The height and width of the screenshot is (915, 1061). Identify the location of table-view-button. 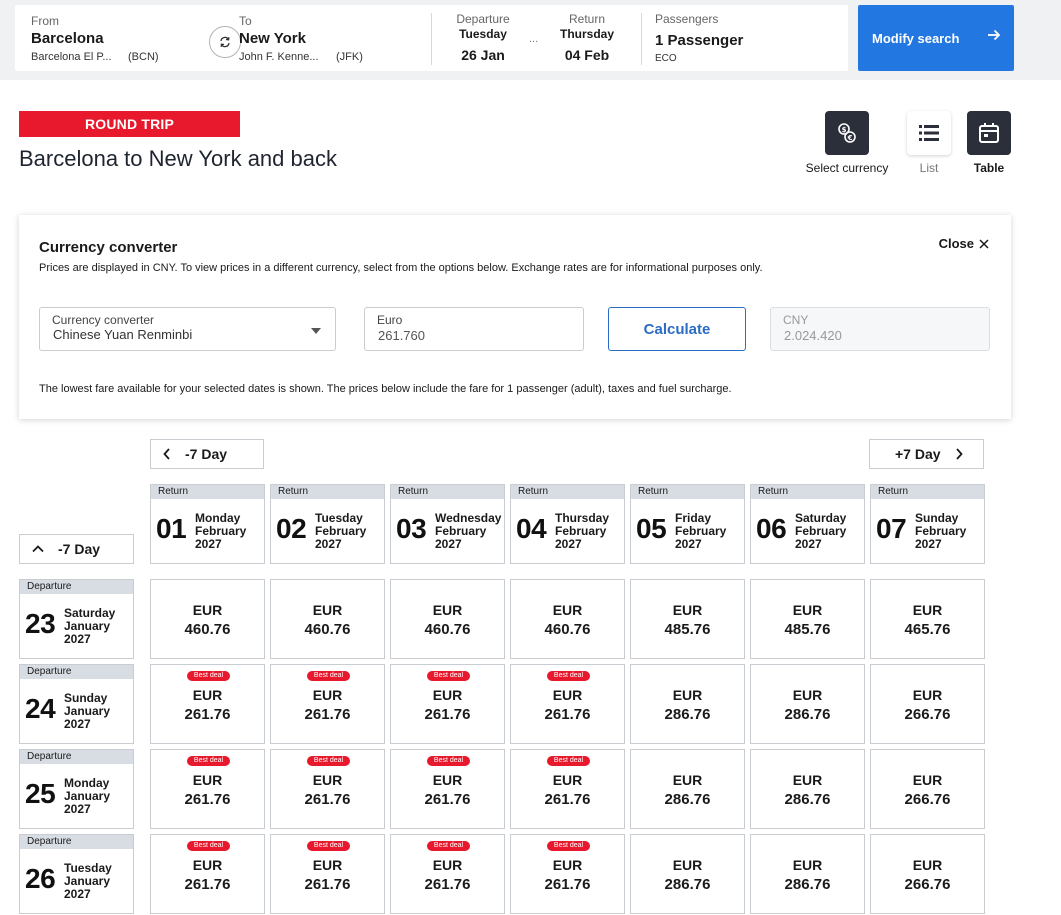
(989, 133).